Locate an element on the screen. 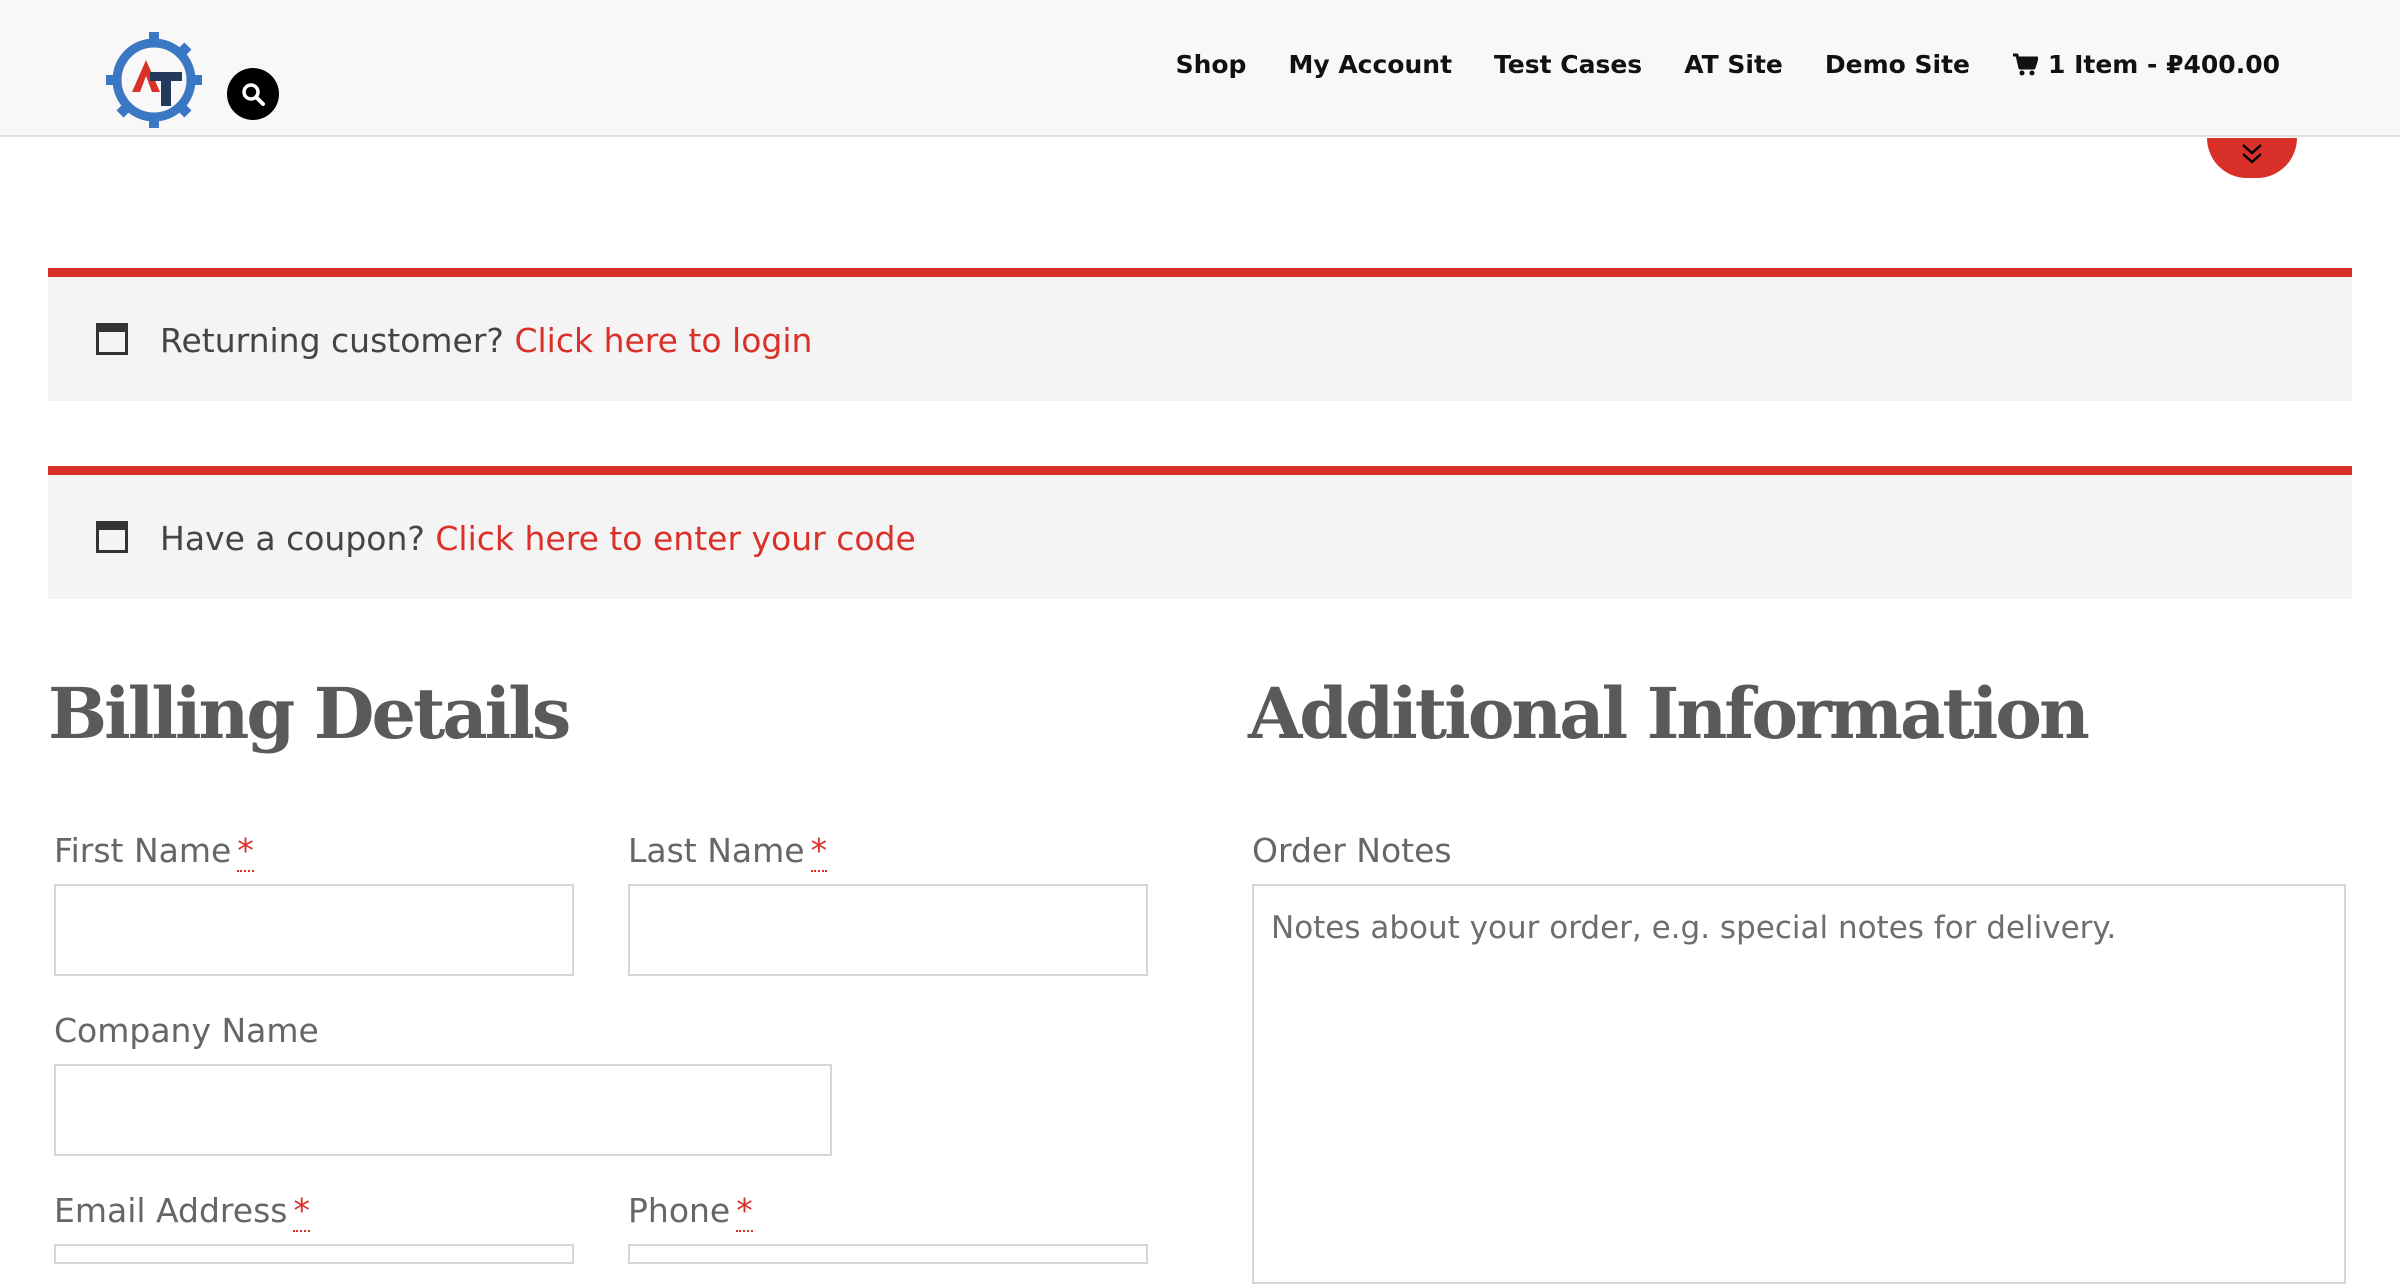 This screenshot has height=1284, width=2400. login-notice: Returning customer? Click here to login is located at coordinates (1200, 334).